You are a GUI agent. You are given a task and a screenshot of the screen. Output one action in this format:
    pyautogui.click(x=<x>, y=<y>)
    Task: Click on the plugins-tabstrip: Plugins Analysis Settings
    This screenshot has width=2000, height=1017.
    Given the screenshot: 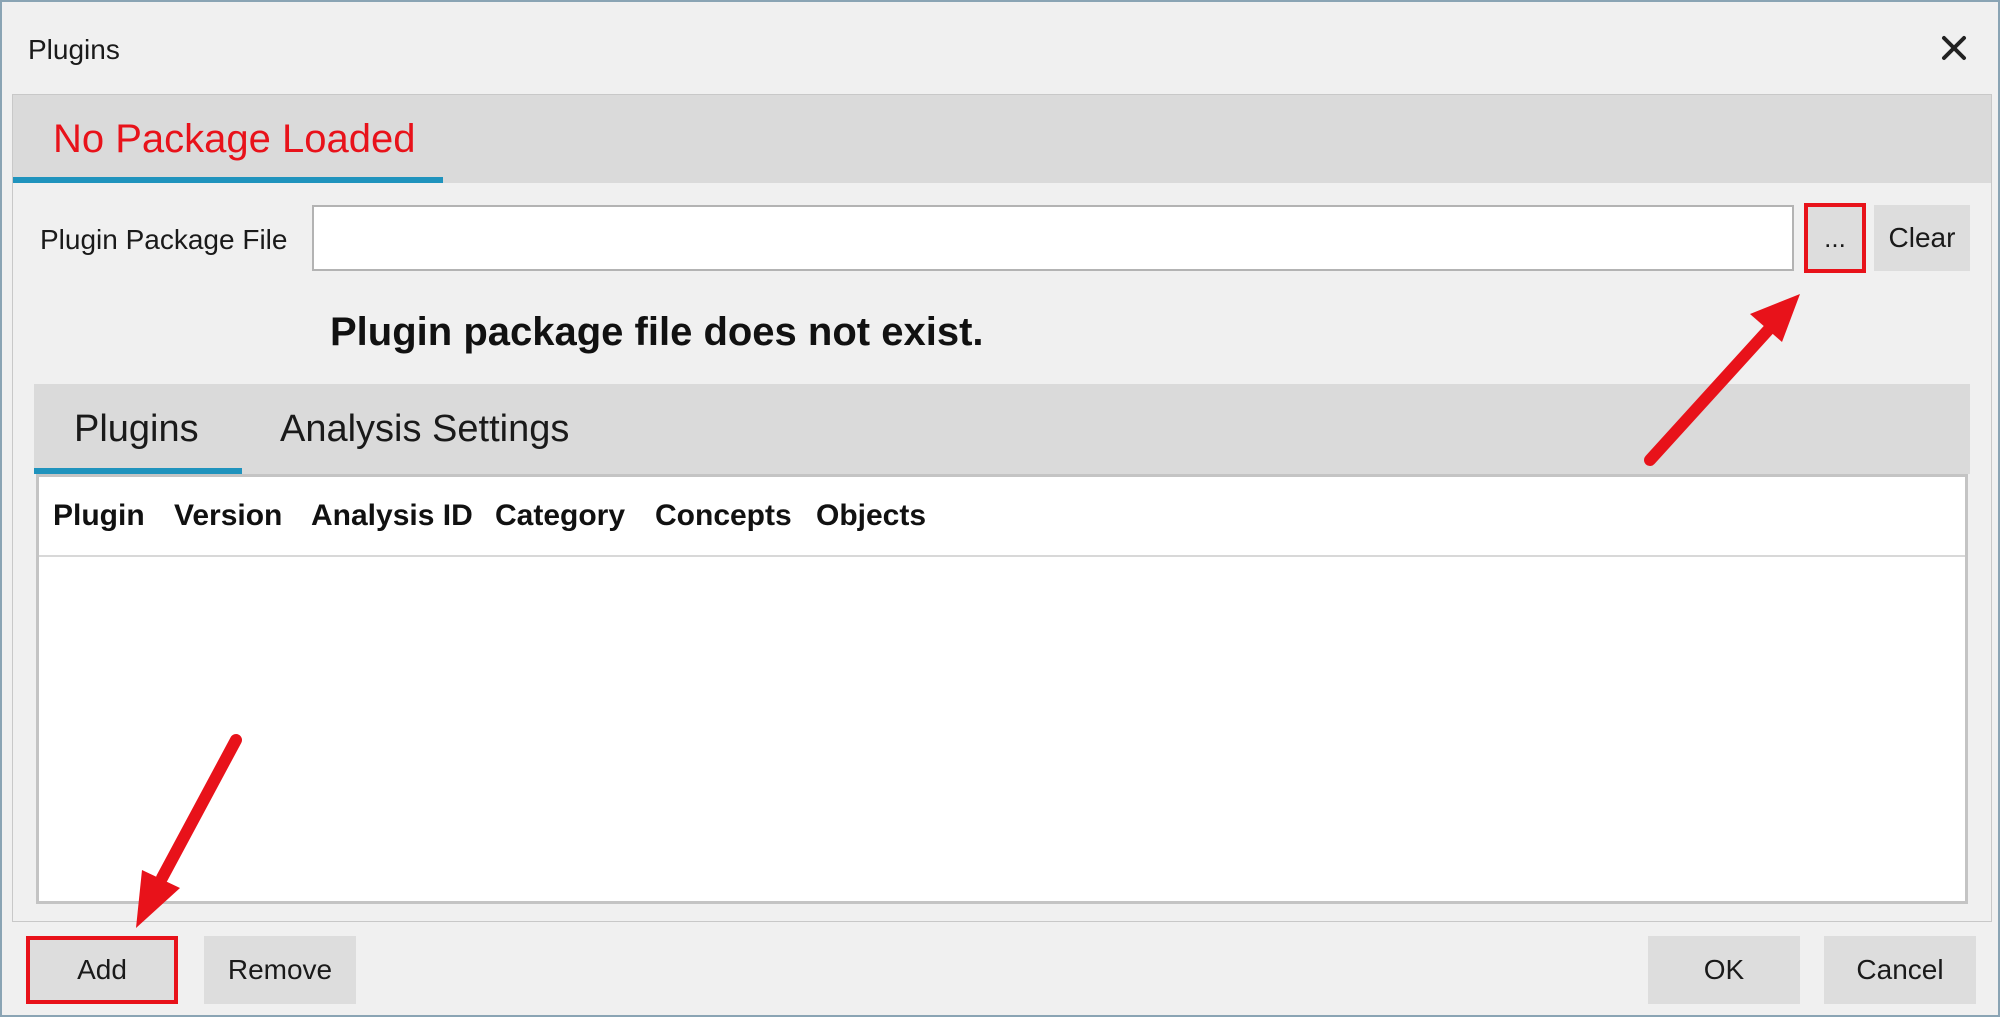 What is the action you would take?
    pyautogui.click(x=1002, y=429)
    